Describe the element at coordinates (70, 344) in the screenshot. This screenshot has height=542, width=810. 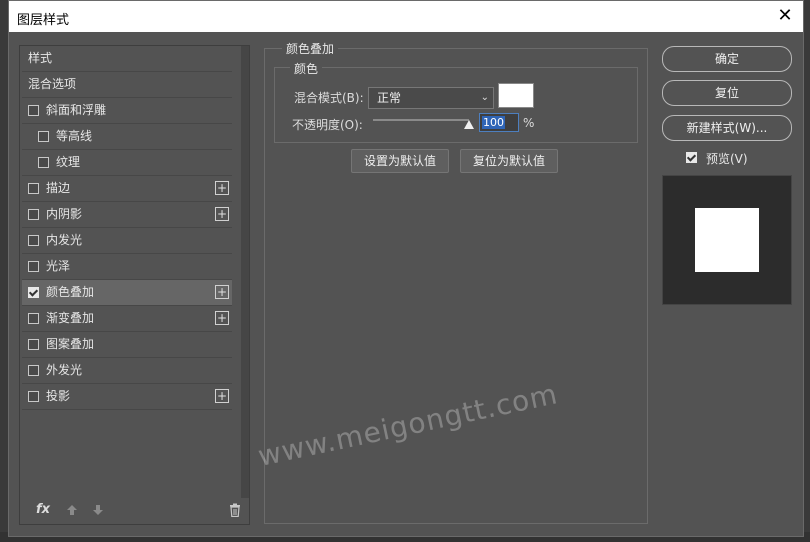
I see `style-item-label: 图案叠加` at that location.